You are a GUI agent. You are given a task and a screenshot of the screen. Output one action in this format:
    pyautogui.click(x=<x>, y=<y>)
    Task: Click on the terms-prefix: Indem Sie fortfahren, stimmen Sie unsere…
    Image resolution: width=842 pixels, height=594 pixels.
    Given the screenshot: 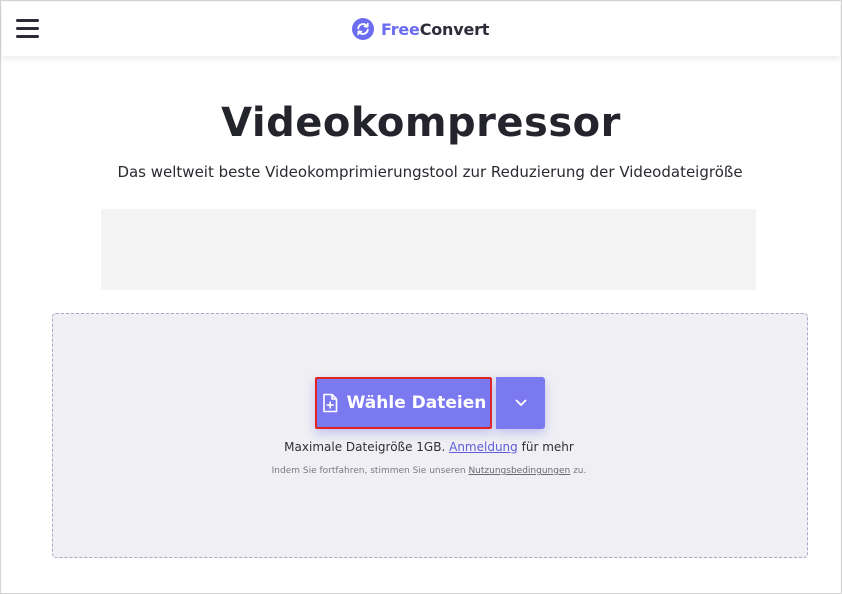 What is the action you would take?
    pyautogui.click(x=368, y=471)
    